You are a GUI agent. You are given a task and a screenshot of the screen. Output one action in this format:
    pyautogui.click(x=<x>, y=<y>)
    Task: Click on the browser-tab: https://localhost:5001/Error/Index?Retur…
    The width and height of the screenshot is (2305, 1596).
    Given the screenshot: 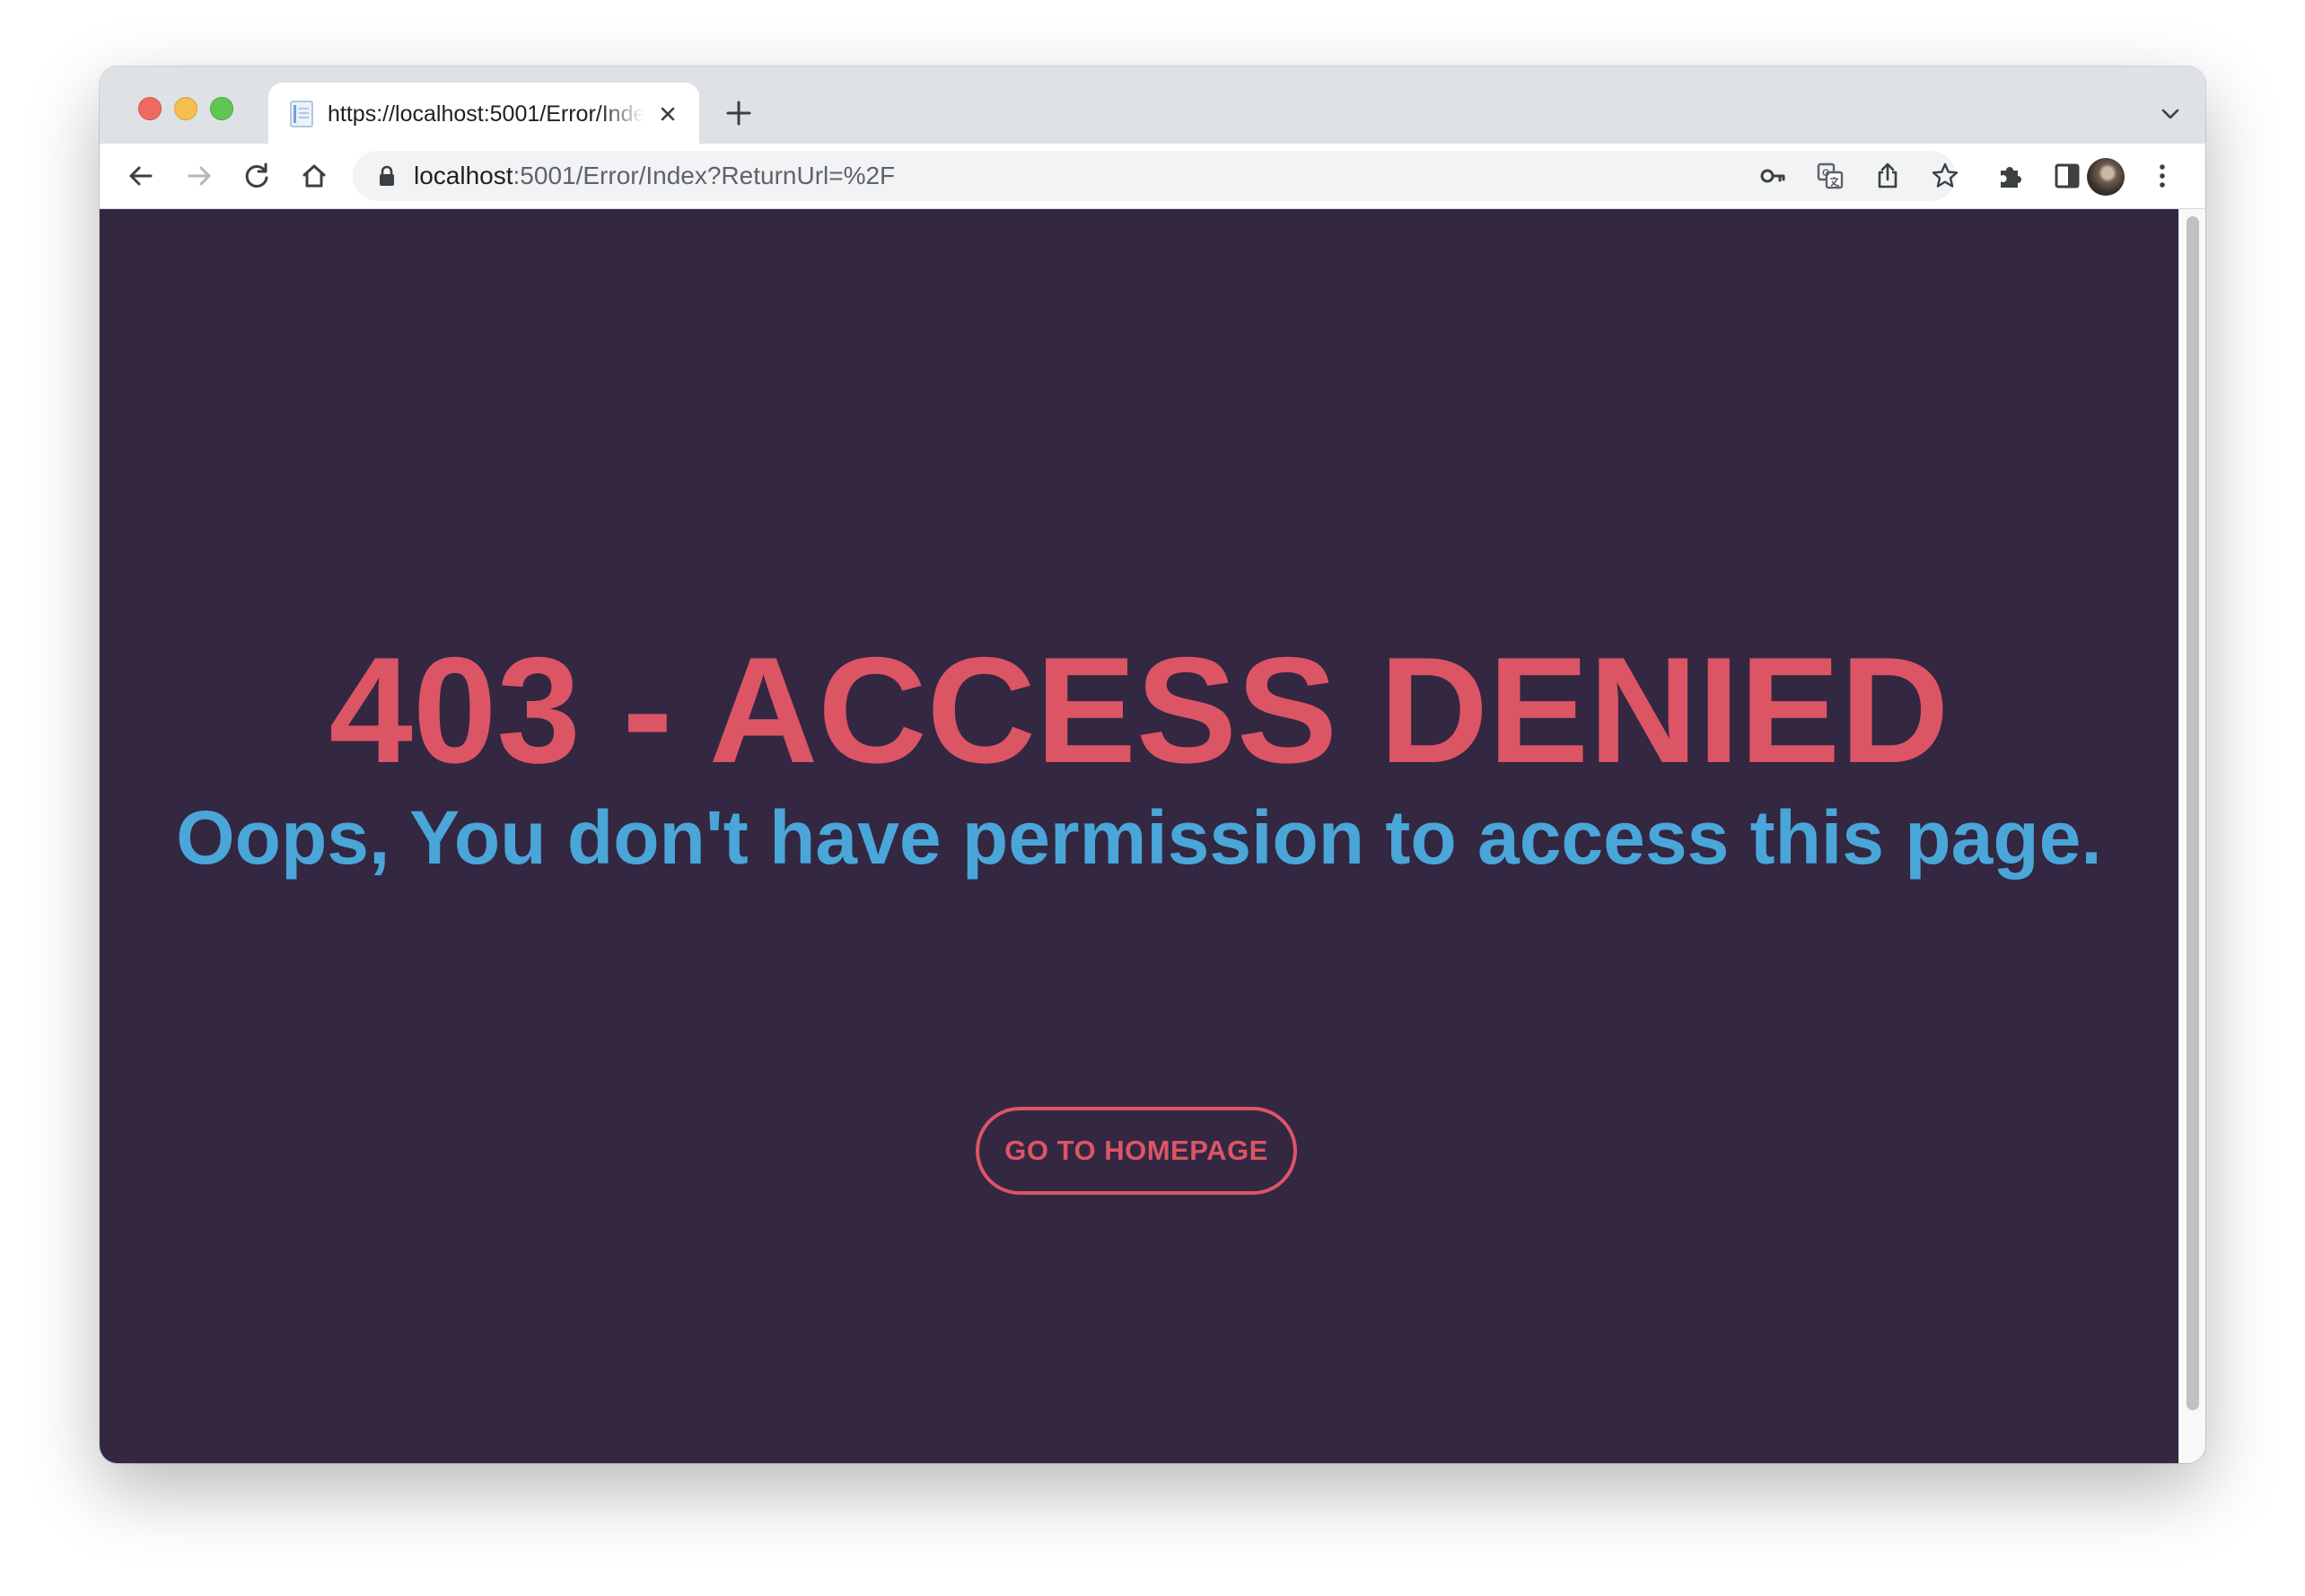 What is the action you would take?
    pyautogui.click(x=483, y=113)
    